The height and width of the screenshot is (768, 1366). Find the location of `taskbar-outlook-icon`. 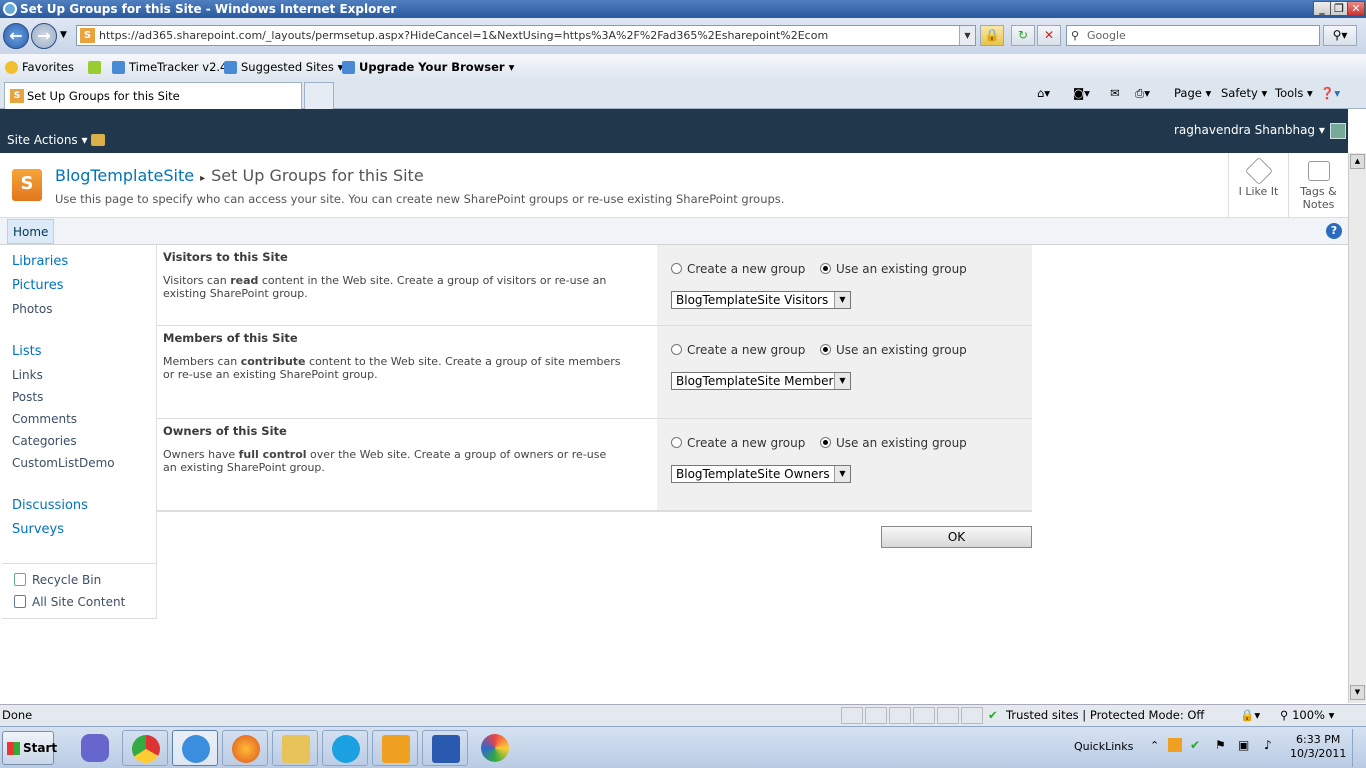

taskbar-outlook-icon is located at coordinates (395, 748).